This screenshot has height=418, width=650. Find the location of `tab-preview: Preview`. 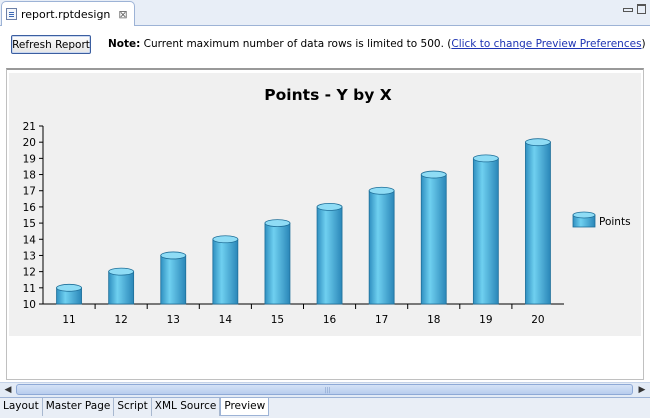

tab-preview: Preview is located at coordinates (245, 407).